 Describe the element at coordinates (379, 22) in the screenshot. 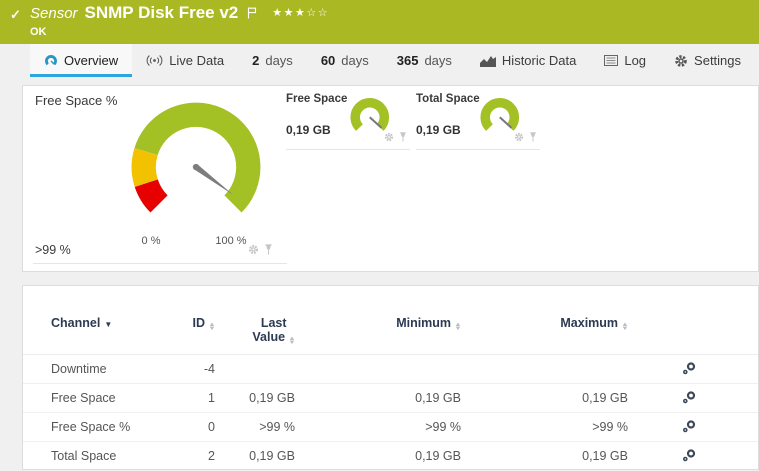

I see `sensor-status-header: ✓ Sensor SNMP Disk Free v2 ★★★☆☆ OK` at that location.